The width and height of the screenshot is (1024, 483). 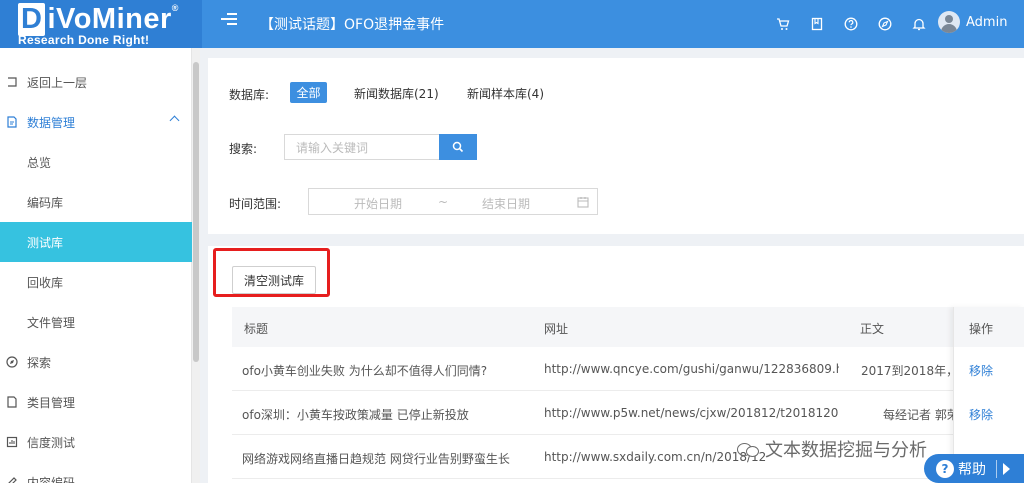 I want to click on highlight-annotation, so click(x=271, y=272).